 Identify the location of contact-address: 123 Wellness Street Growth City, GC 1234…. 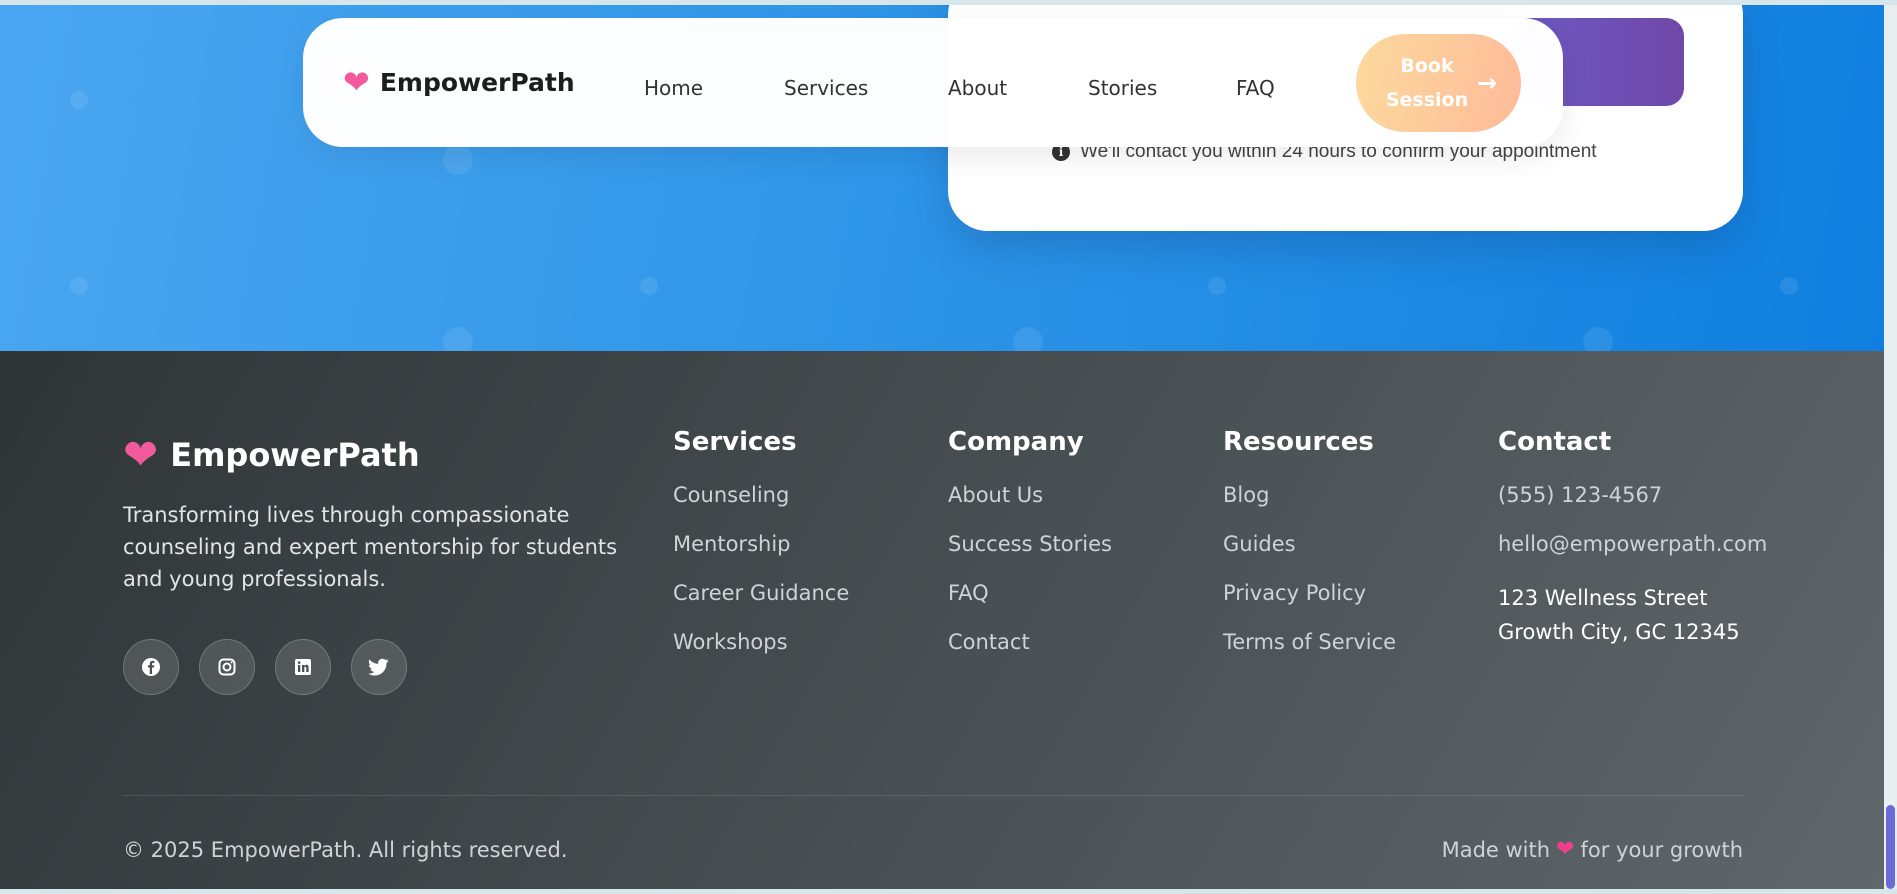
(1632, 615).